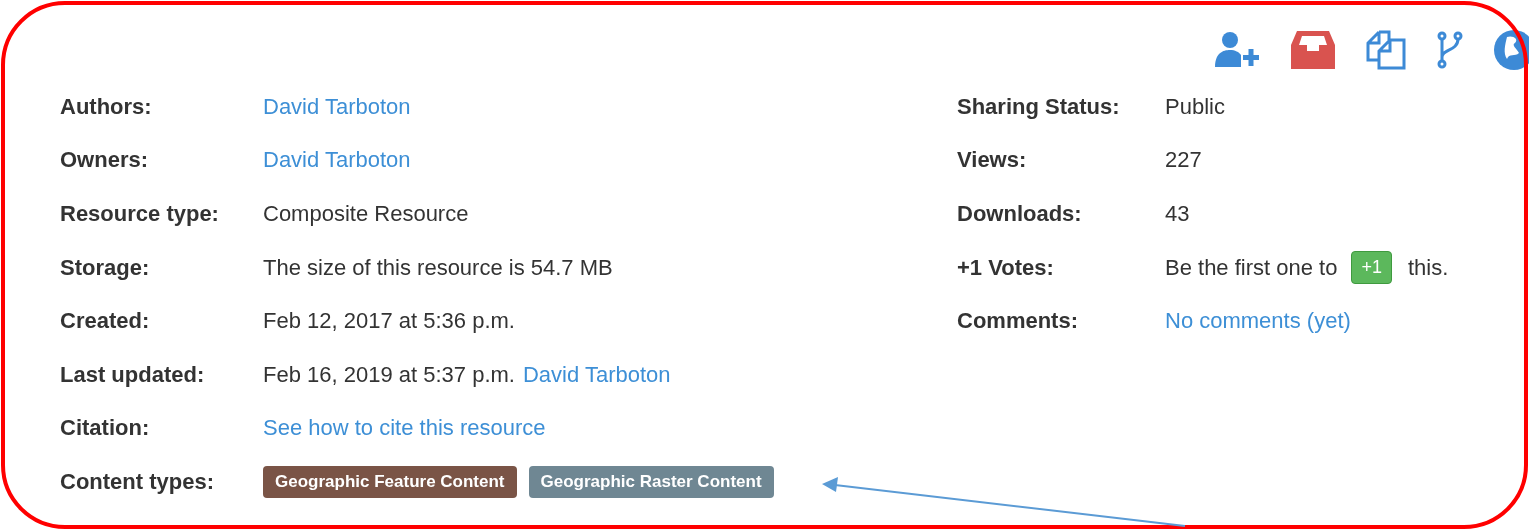  I want to click on field-label: Citation:, so click(105, 428).